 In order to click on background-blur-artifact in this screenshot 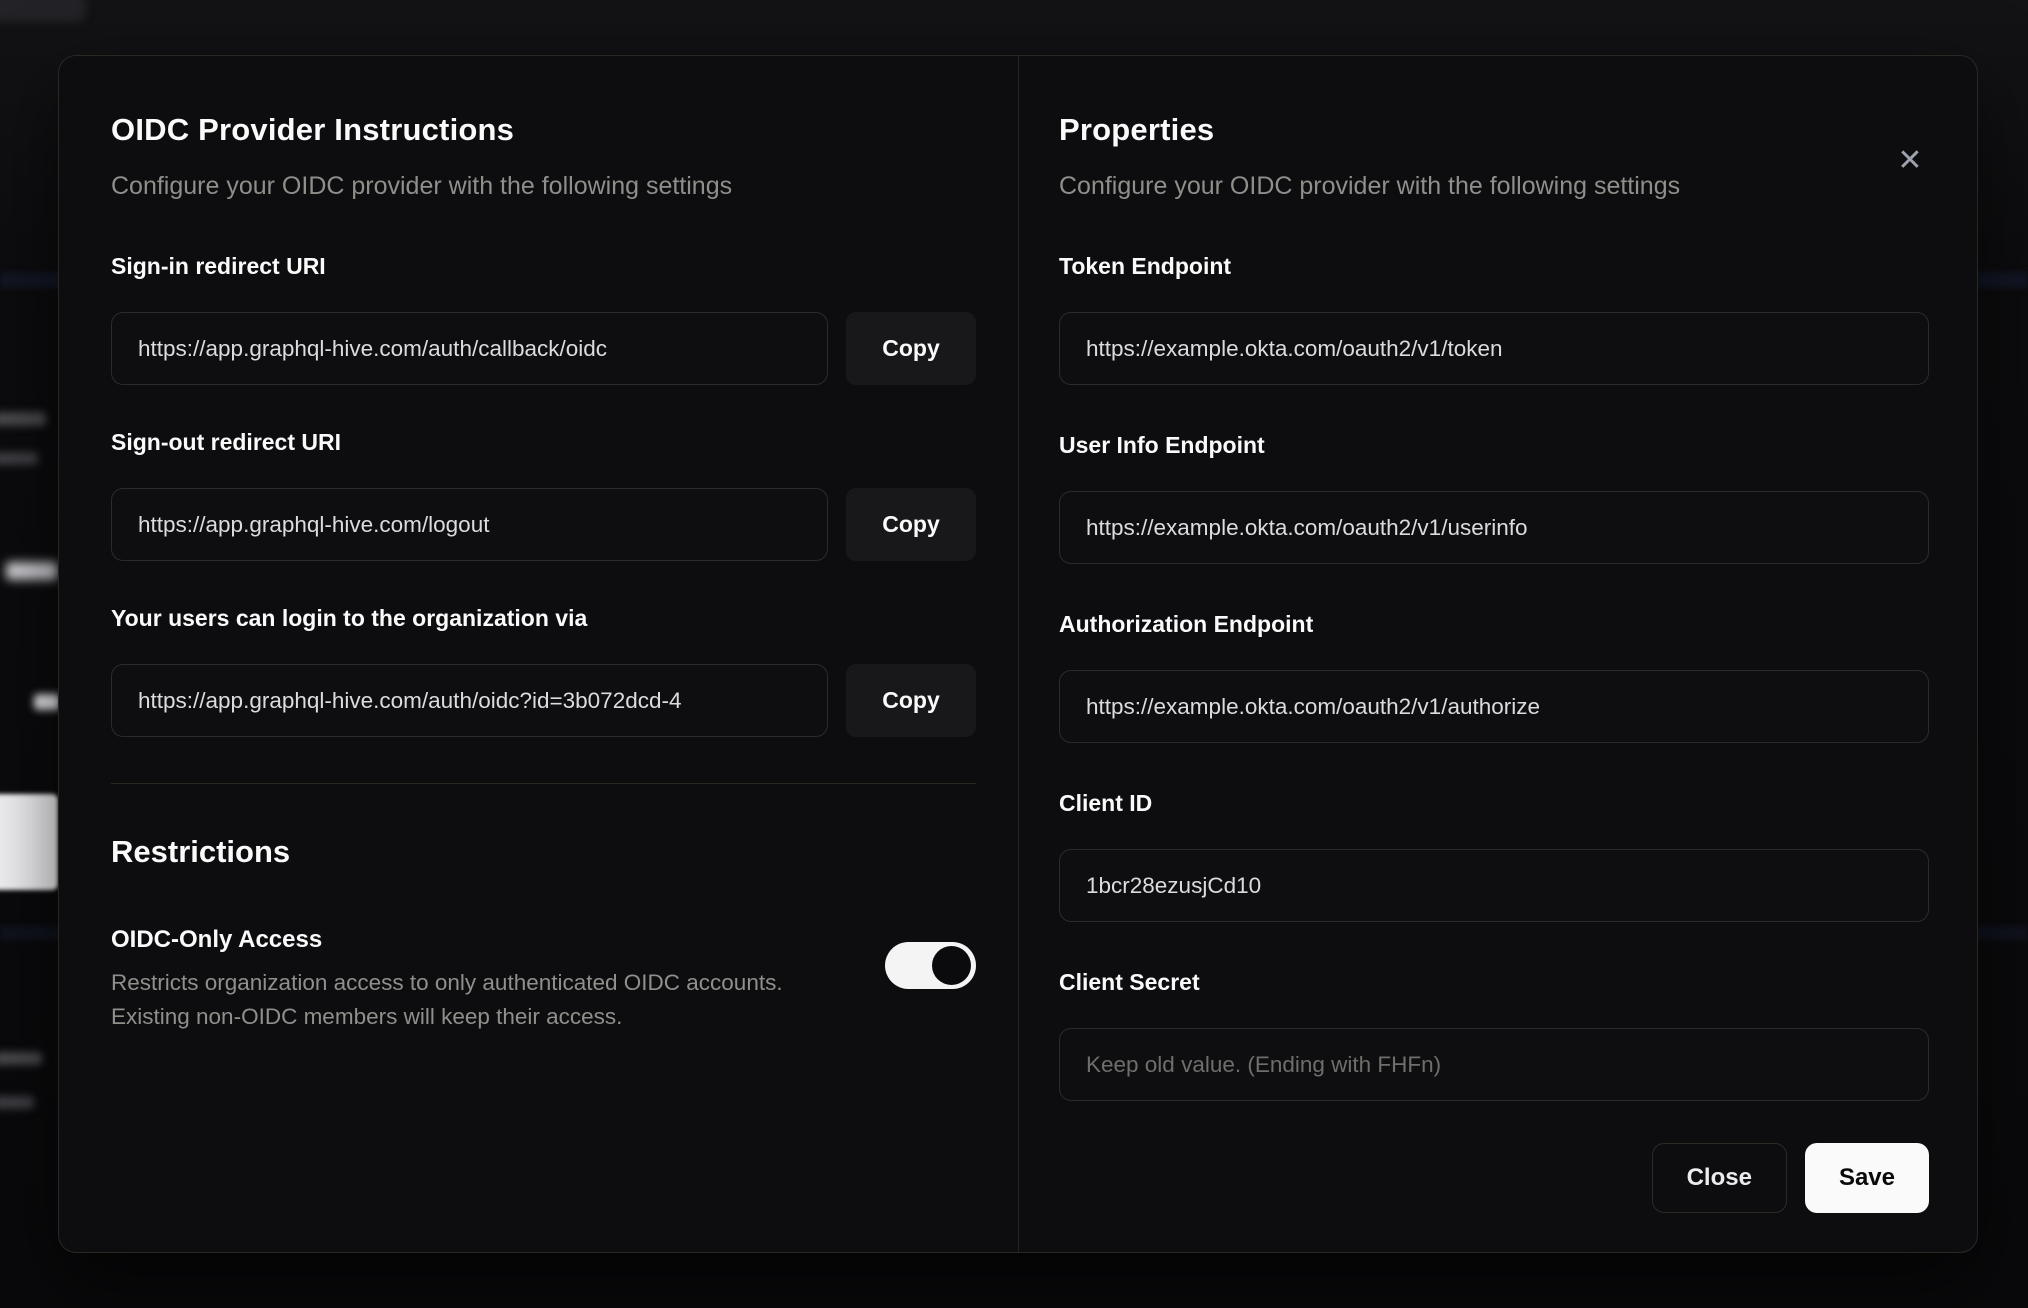, I will do `click(43, 11)`.